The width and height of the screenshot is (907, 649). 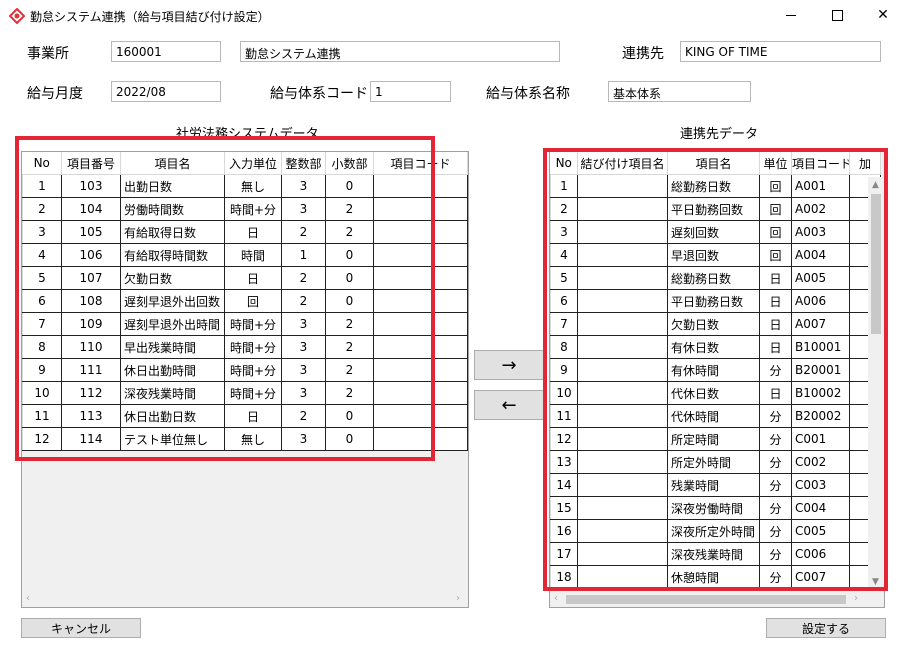 What do you see at coordinates (715, 324) in the screenshot?
I see `table-row: 7 欠勤日数日 A007` at bounding box center [715, 324].